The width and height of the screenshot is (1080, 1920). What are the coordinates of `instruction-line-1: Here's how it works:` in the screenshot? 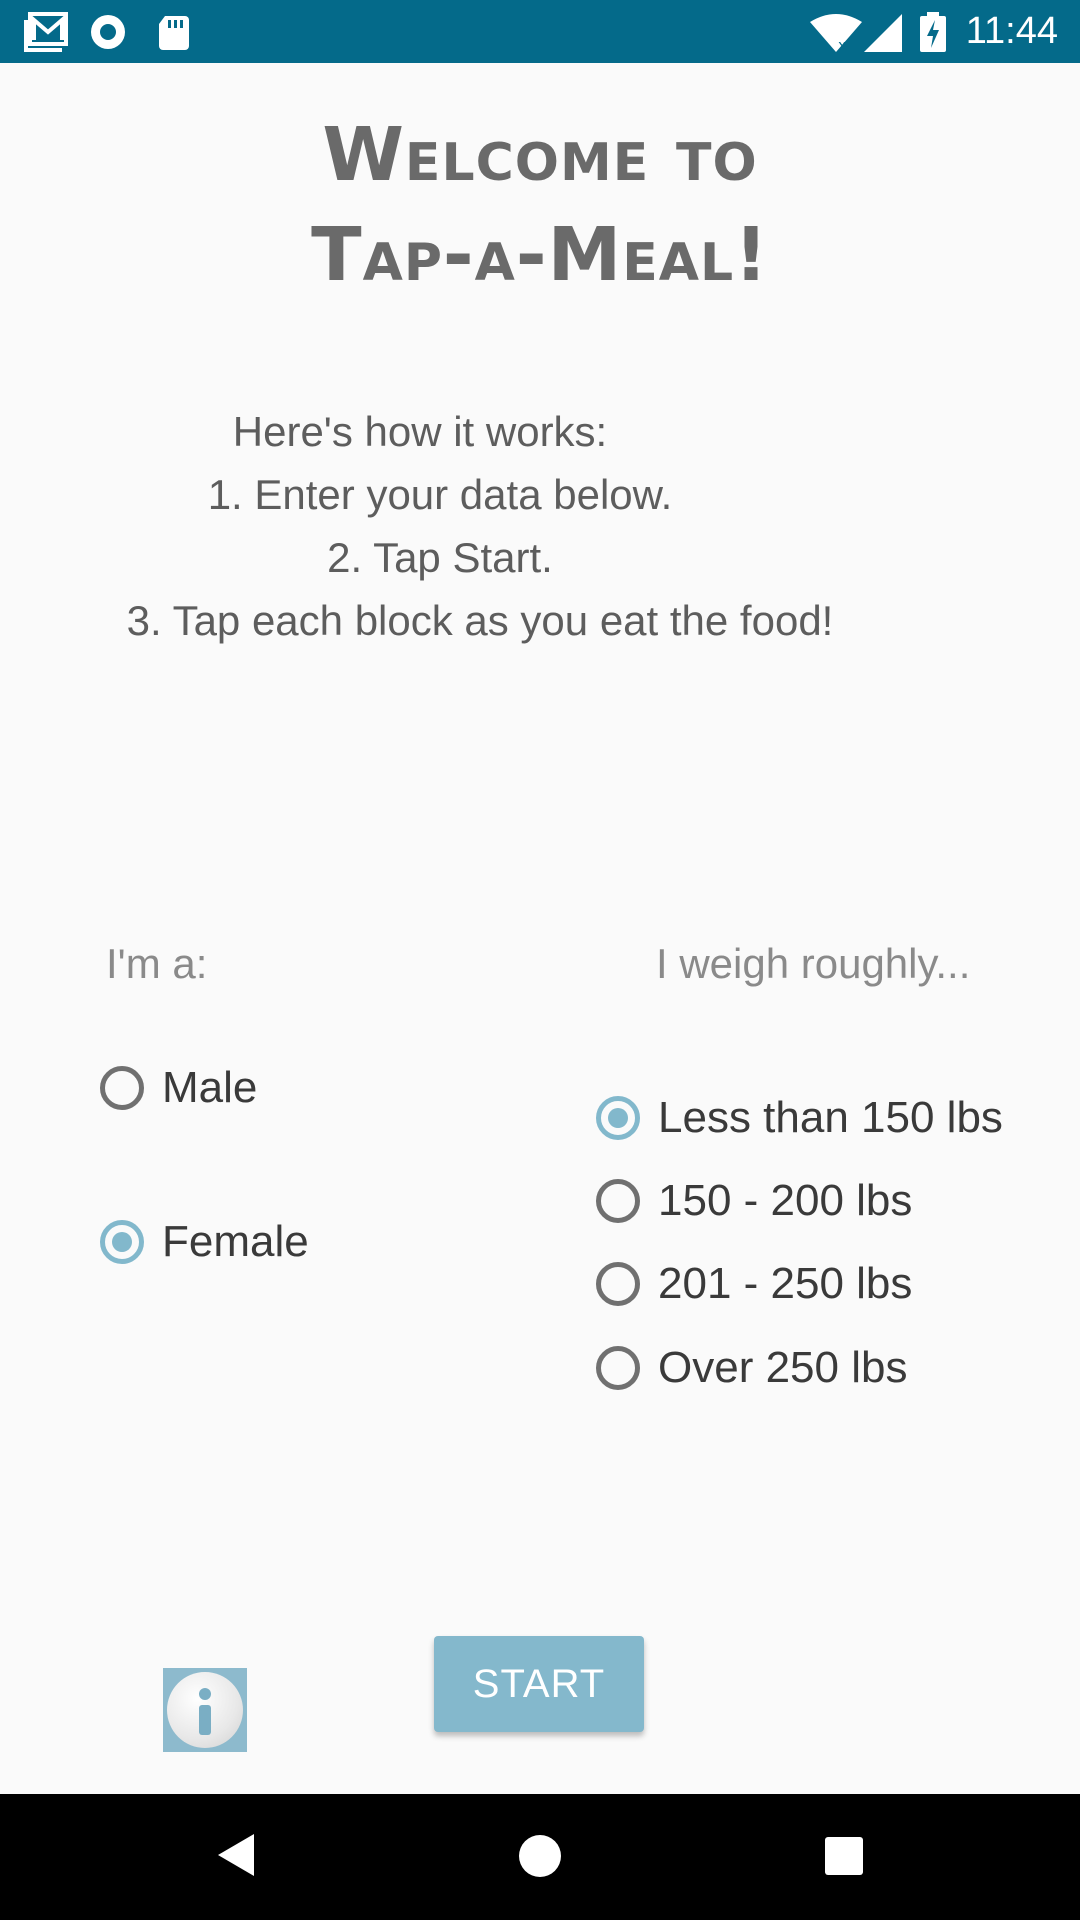 It's located at (420, 431).